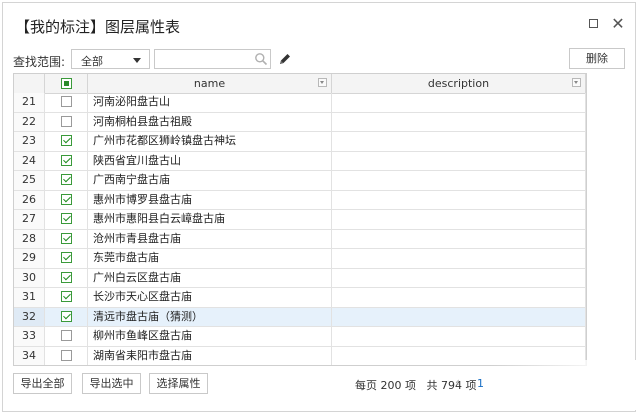 This screenshot has height=416, width=640. I want to click on header-description: description, so click(459, 83).